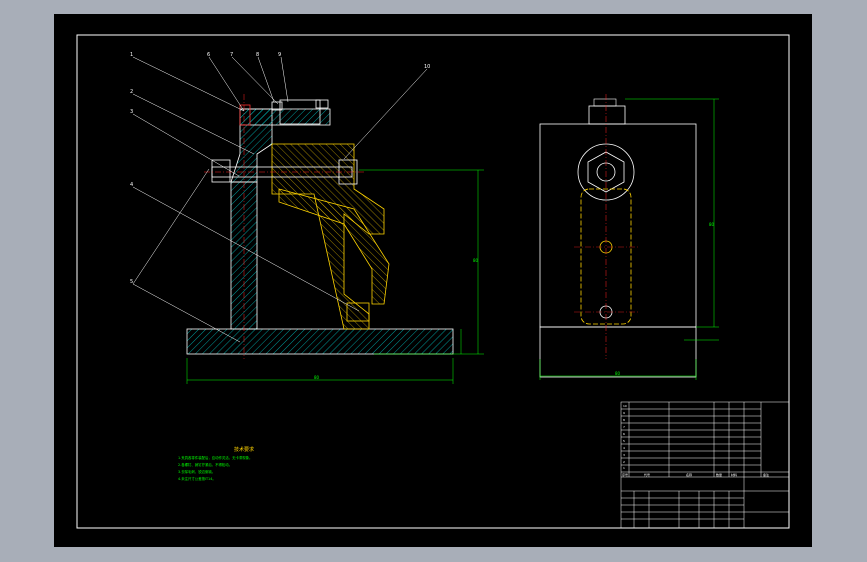 Image resolution: width=867 pixels, height=562 pixels. I want to click on dim-text-side-width: 80, so click(618, 373).